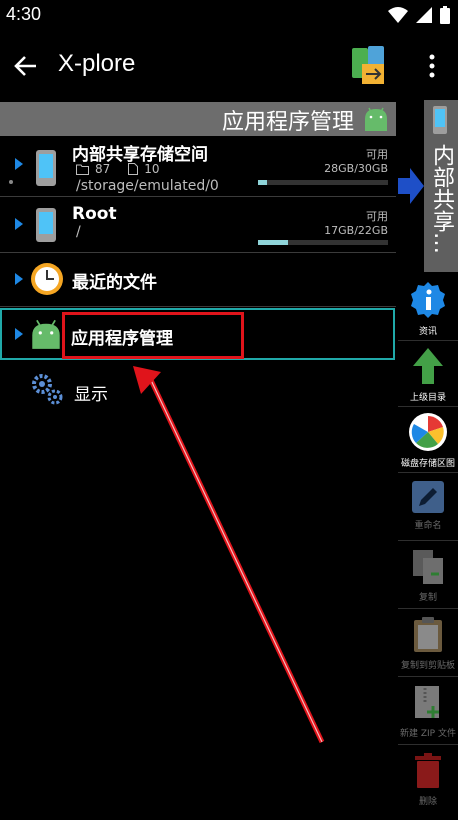 This screenshot has width=458, height=820. I want to click on disk-map-button: 磁盘存储区图, so click(428, 440).